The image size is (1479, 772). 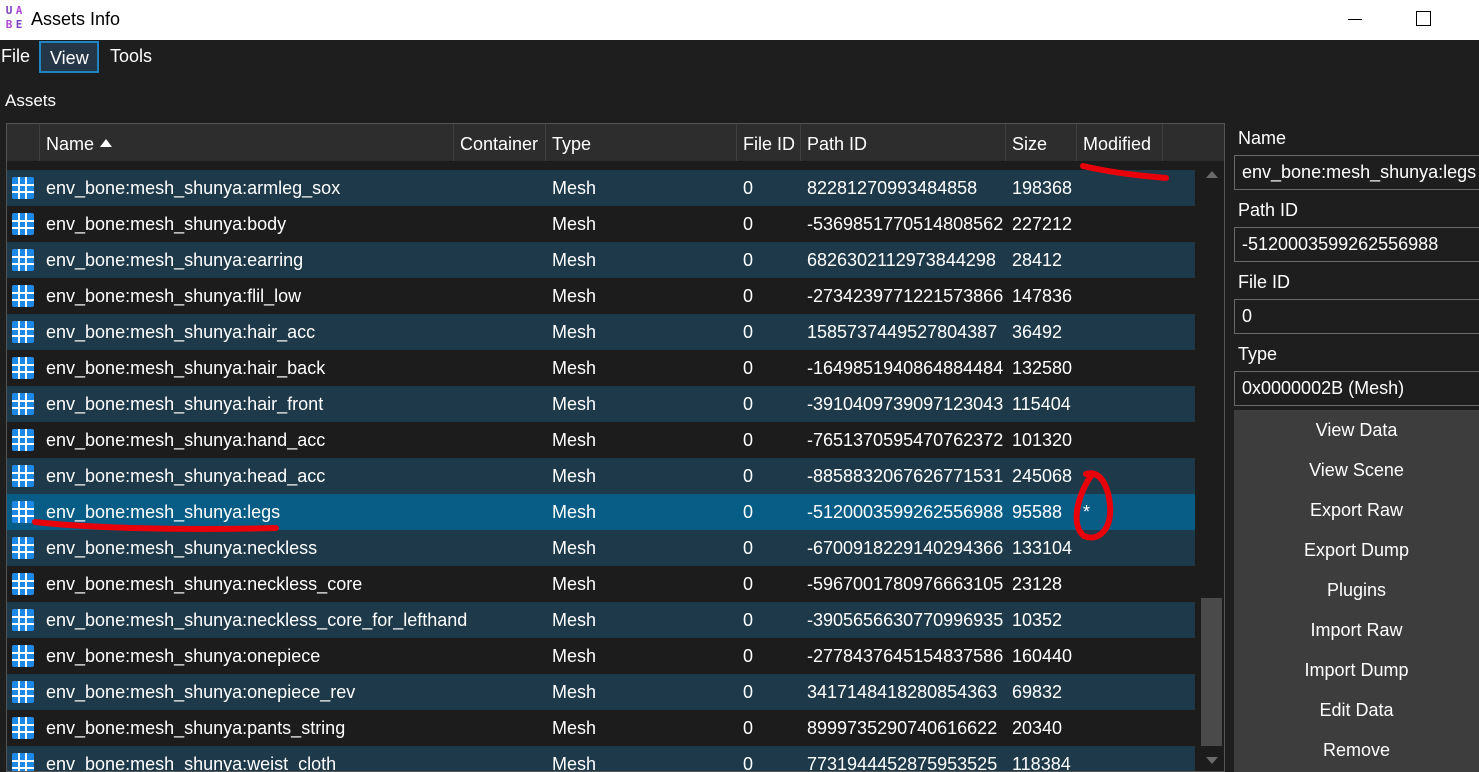 I want to click on cell-name: env_bone:mesh_shunya:weist_cloth, so click(x=191, y=763).